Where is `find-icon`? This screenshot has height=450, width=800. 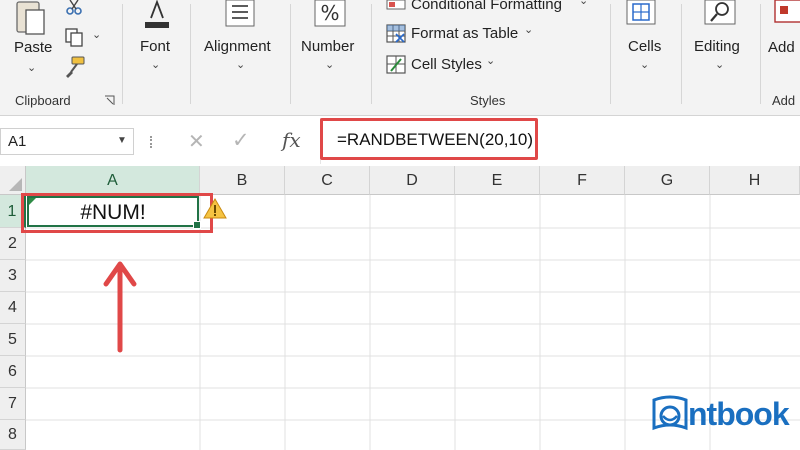
find-icon is located at coordinates (720, 12).